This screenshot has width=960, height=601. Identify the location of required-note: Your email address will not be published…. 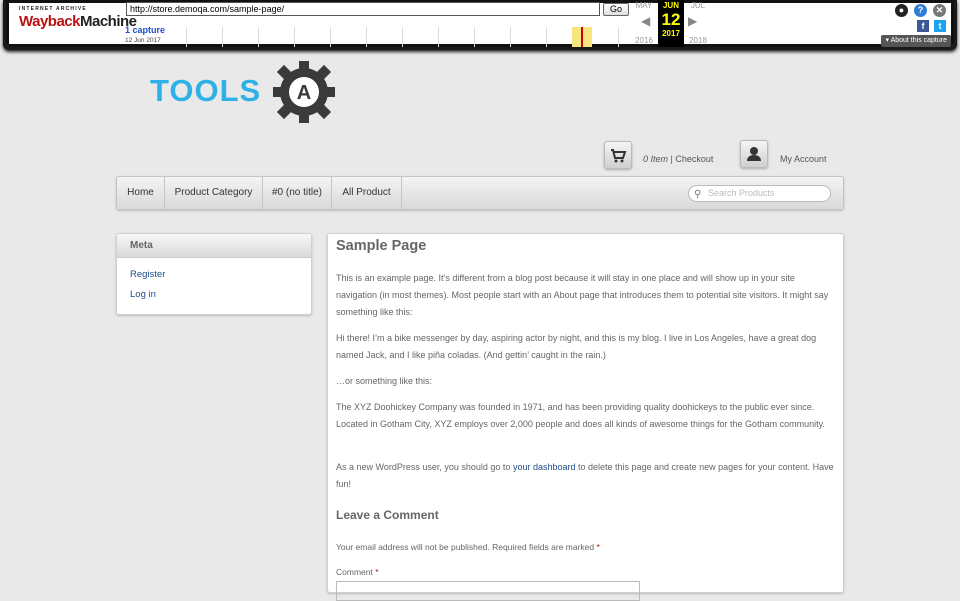
(468, 547).